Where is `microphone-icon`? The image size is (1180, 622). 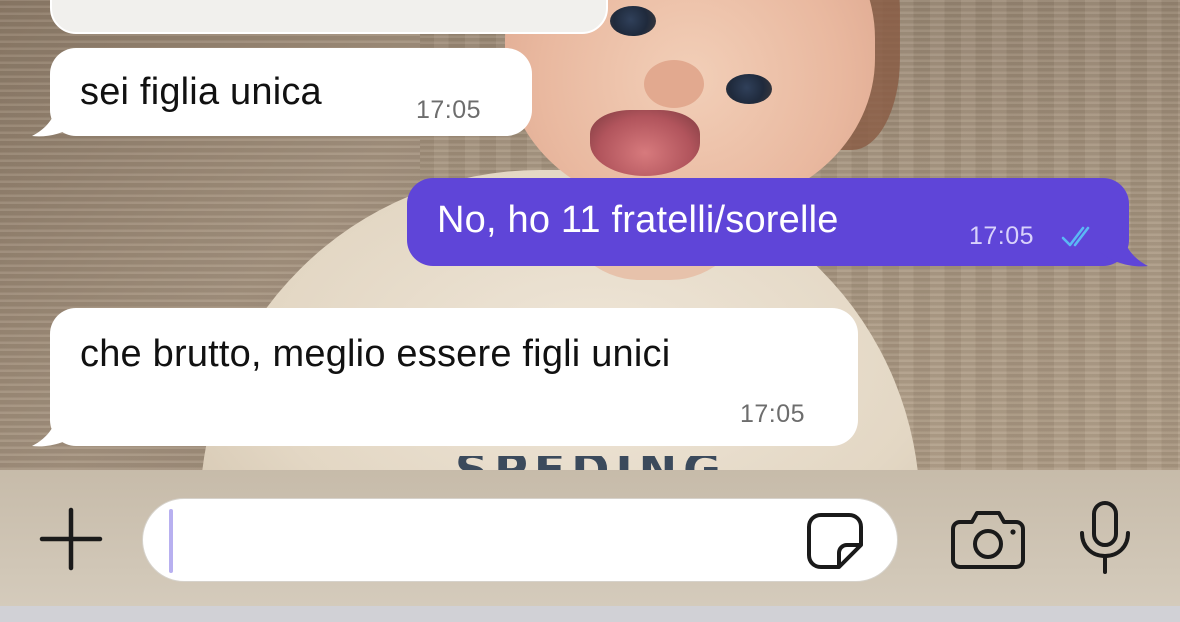 microphone-icon is located at coordinates (1105, 537).